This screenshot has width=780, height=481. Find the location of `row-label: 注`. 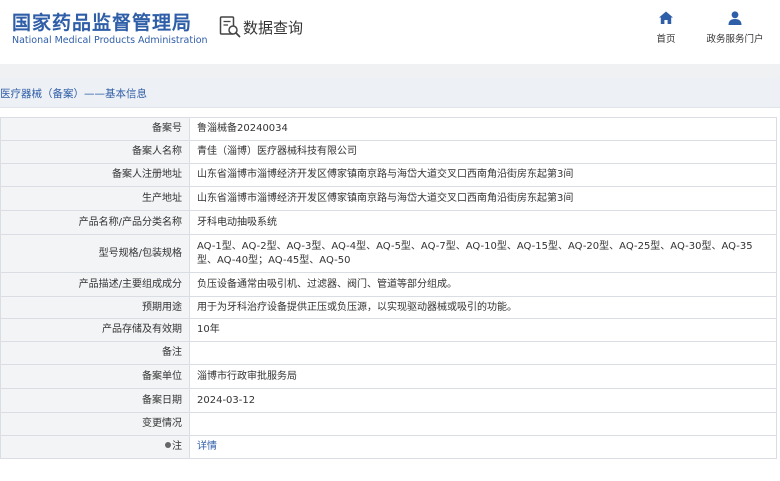

row-label: 注 is located at coordinates (95, 447).